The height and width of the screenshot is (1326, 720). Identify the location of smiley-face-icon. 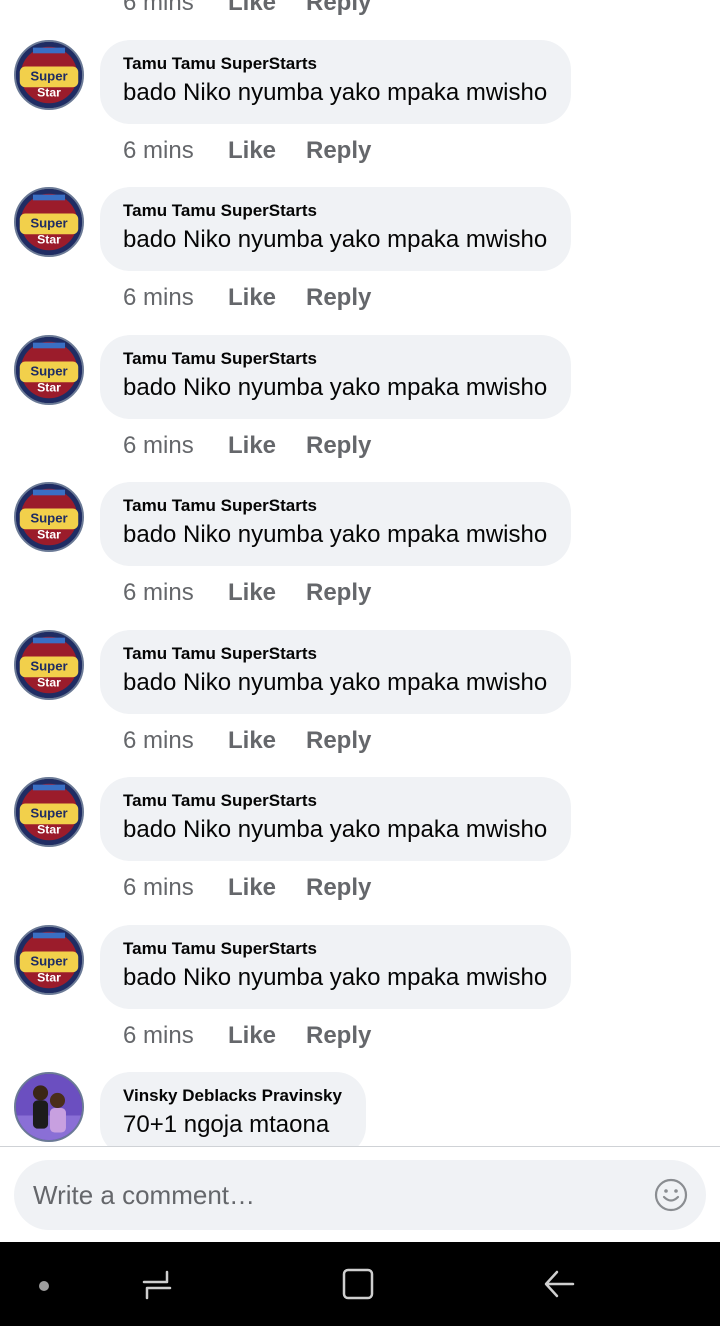
(671, 1195).